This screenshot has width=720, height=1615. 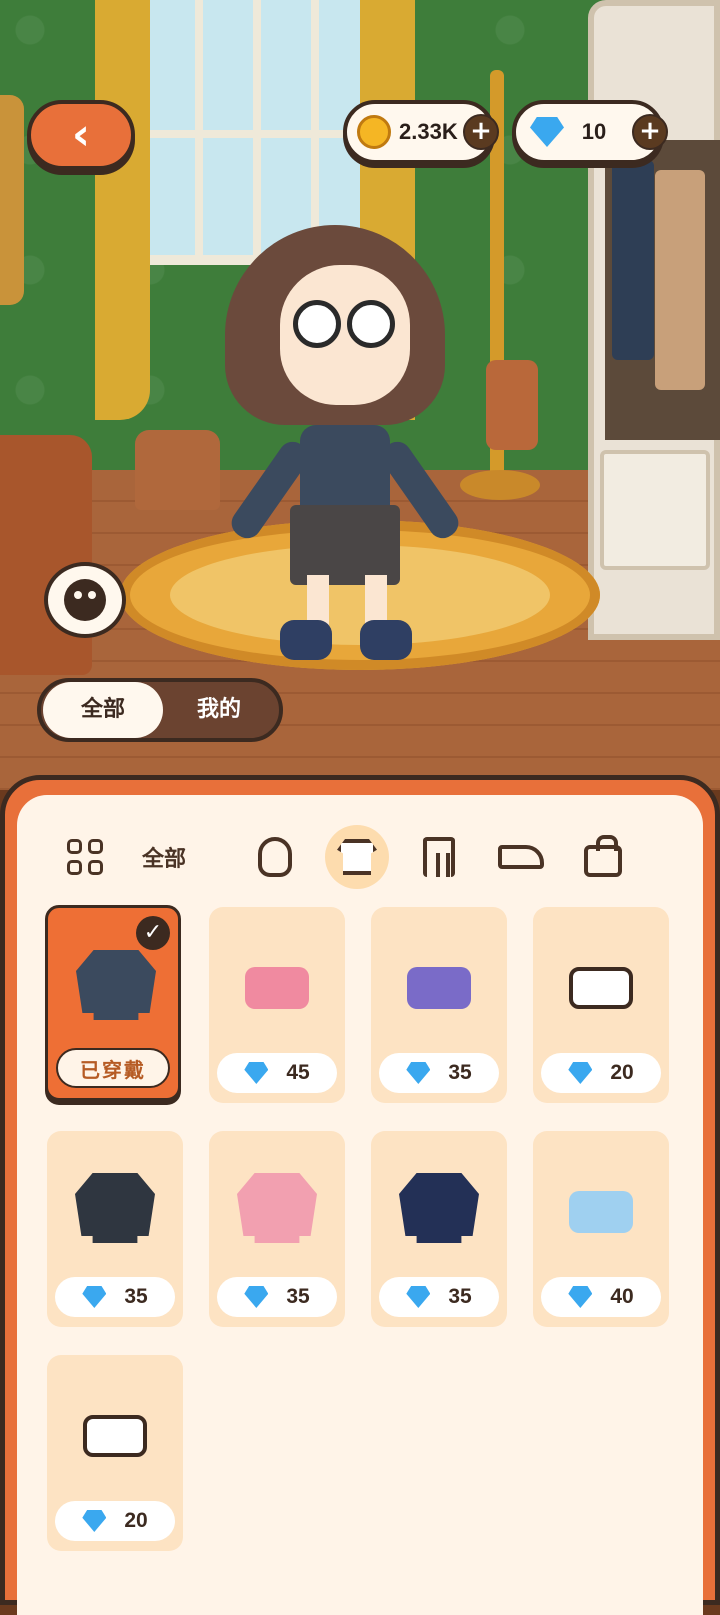 I want to click on back-button: ‹, so click(x=81, y=135).